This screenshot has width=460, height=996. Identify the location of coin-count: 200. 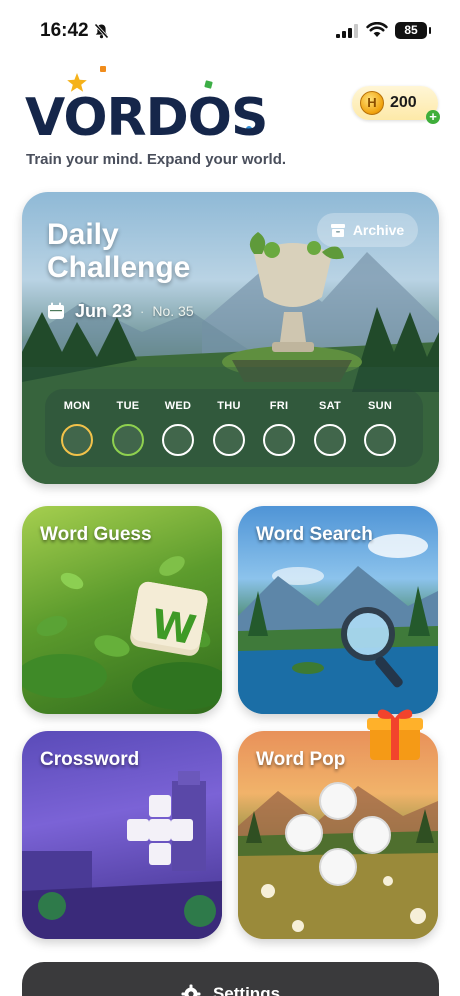
(403, 102).